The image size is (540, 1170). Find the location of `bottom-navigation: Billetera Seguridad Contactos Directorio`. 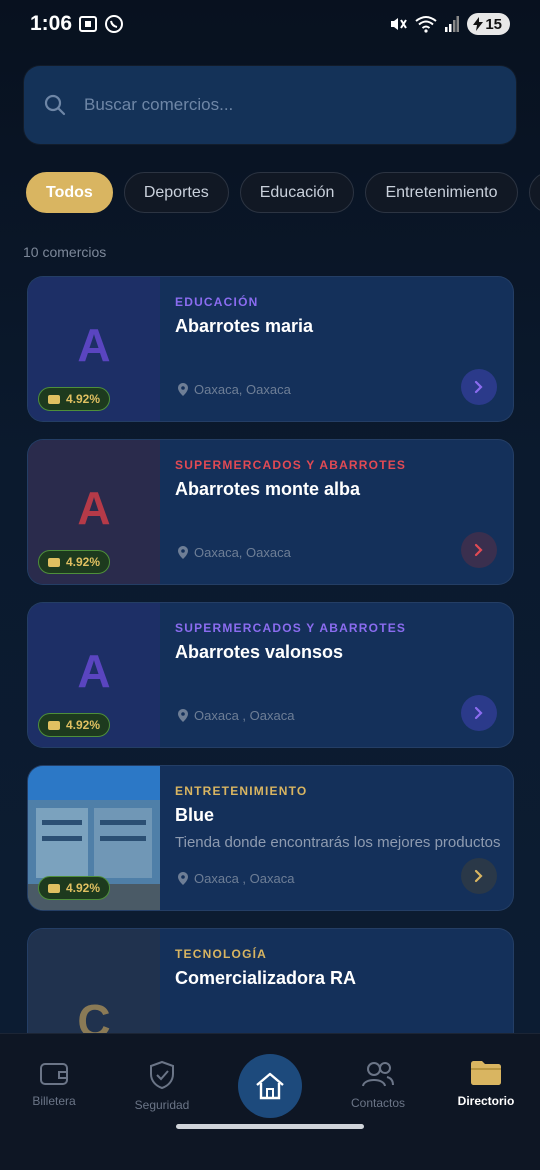

bottom-navigation: Billetera Seguridad Contactos Directorio is located at coordinates (270, 1101).